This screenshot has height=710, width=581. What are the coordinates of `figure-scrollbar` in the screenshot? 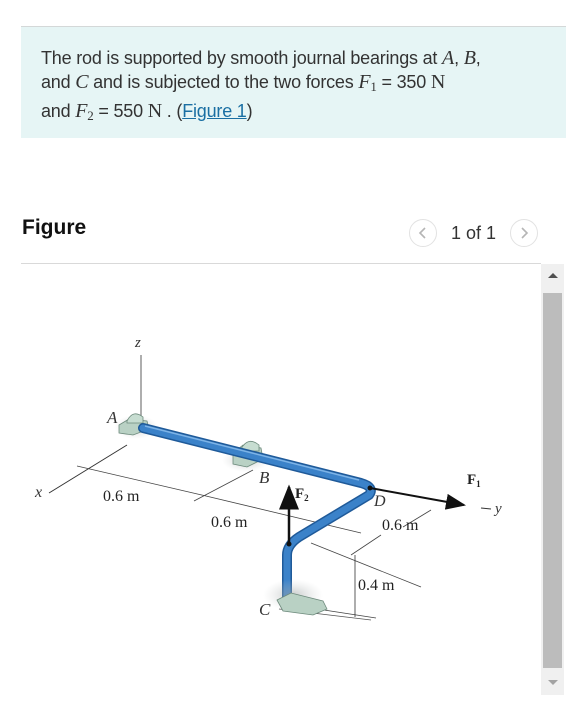 It's located at (552, 479).